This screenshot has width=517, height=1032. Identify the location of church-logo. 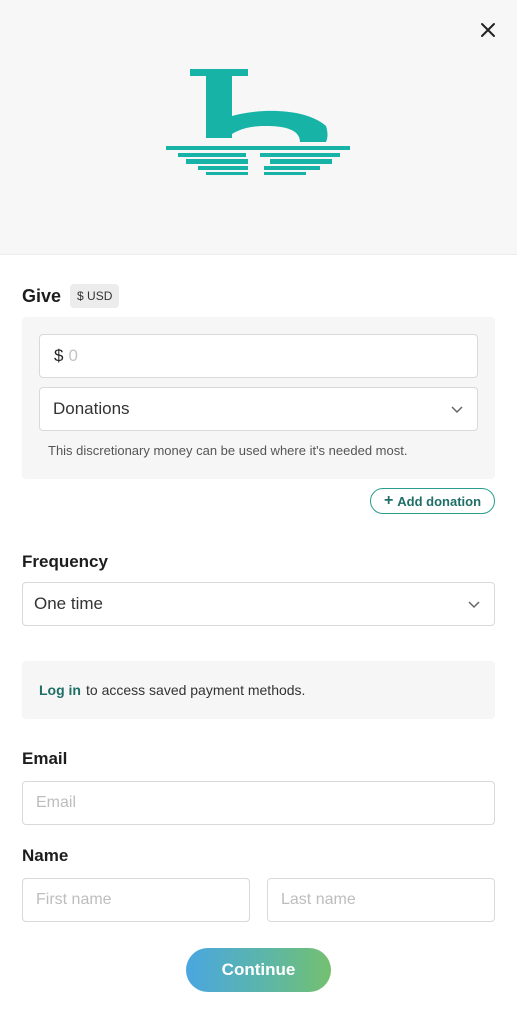
(258, 122).